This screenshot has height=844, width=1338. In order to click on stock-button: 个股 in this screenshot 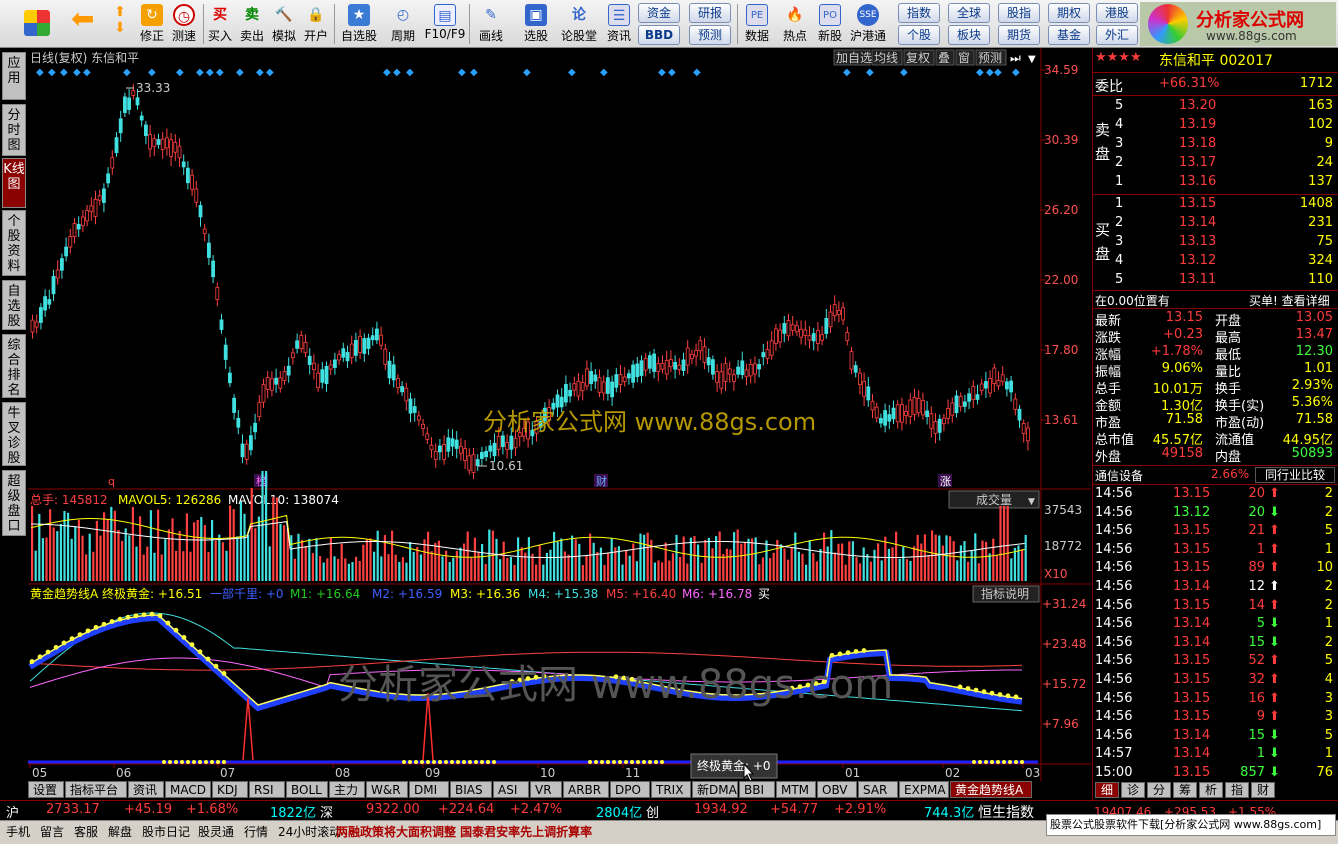, I will do `click(919, 35)`.